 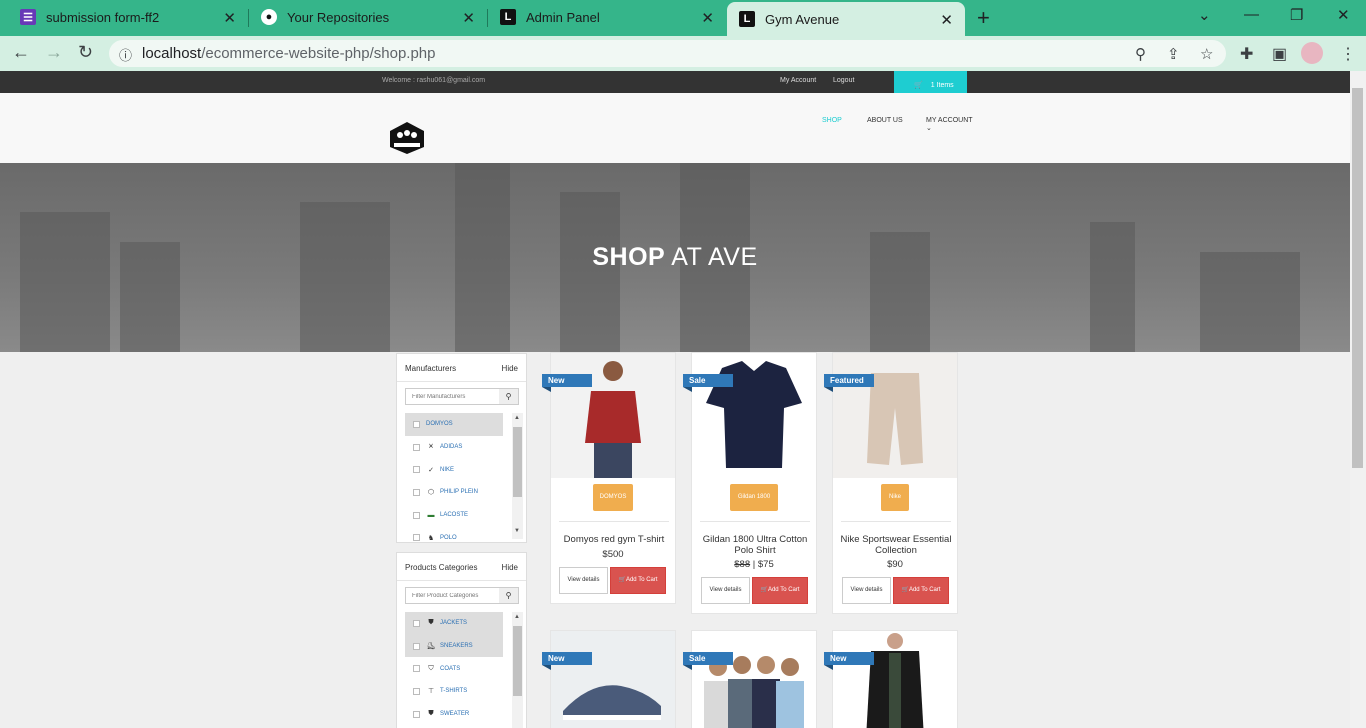 I want to click on product-name: Nike Sportswear Essential Collection, so click(x=896, y=545).